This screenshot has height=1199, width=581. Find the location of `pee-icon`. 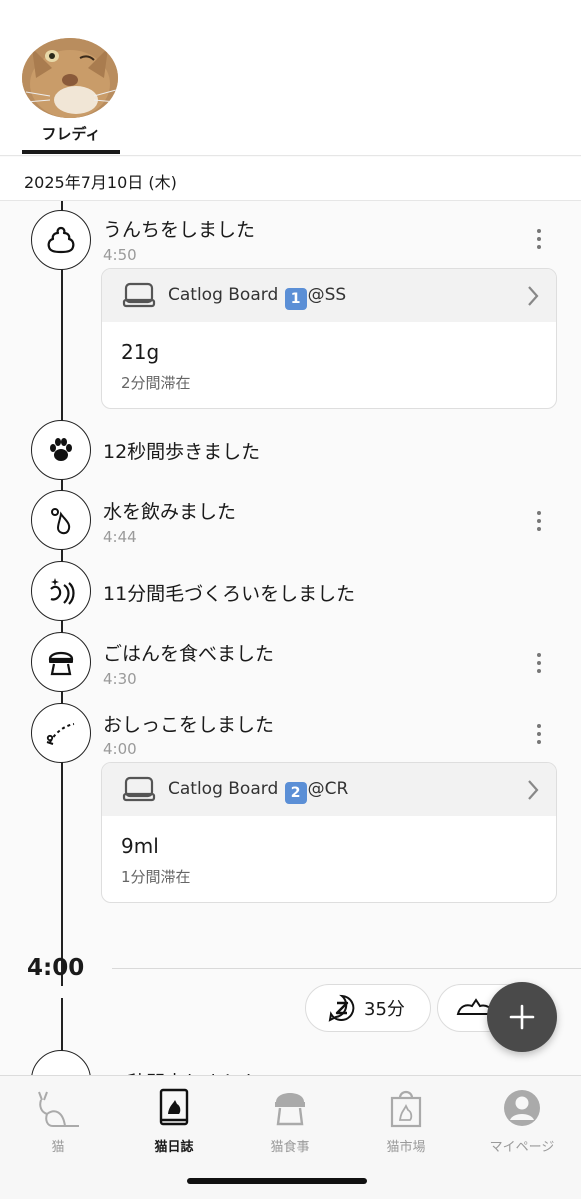

pee-icon is located at coordinates (61, 733).